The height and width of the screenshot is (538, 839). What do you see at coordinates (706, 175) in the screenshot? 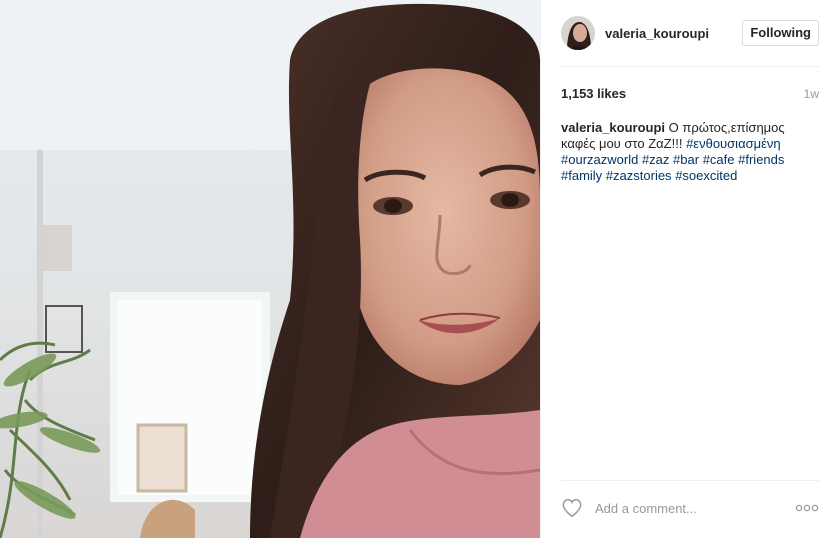
I see `hashtag-link: #soexcited` at bounding box center [706, 175].